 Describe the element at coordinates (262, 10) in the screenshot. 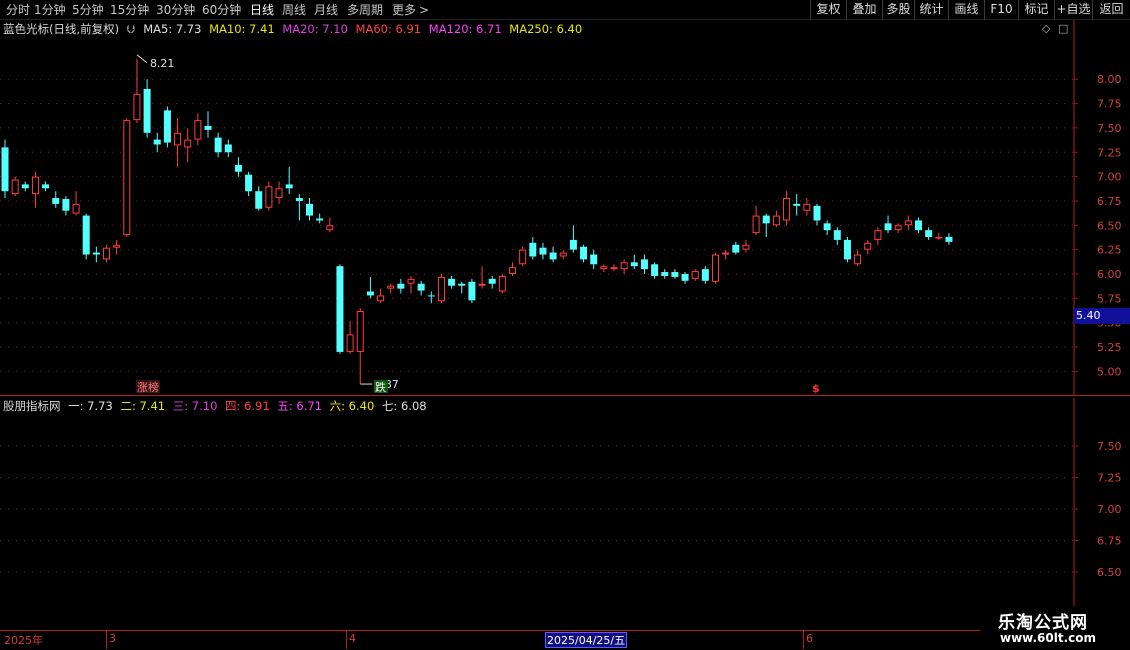

I see `period-tab-daily: 日线` at that location.